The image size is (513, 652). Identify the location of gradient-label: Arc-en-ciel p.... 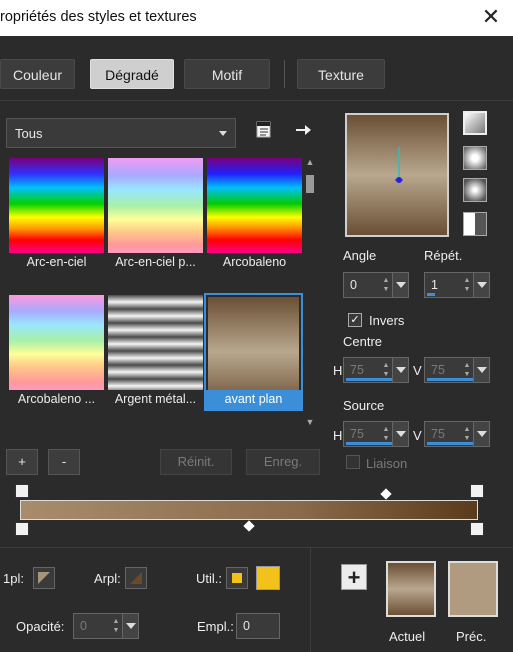
(155, 262).